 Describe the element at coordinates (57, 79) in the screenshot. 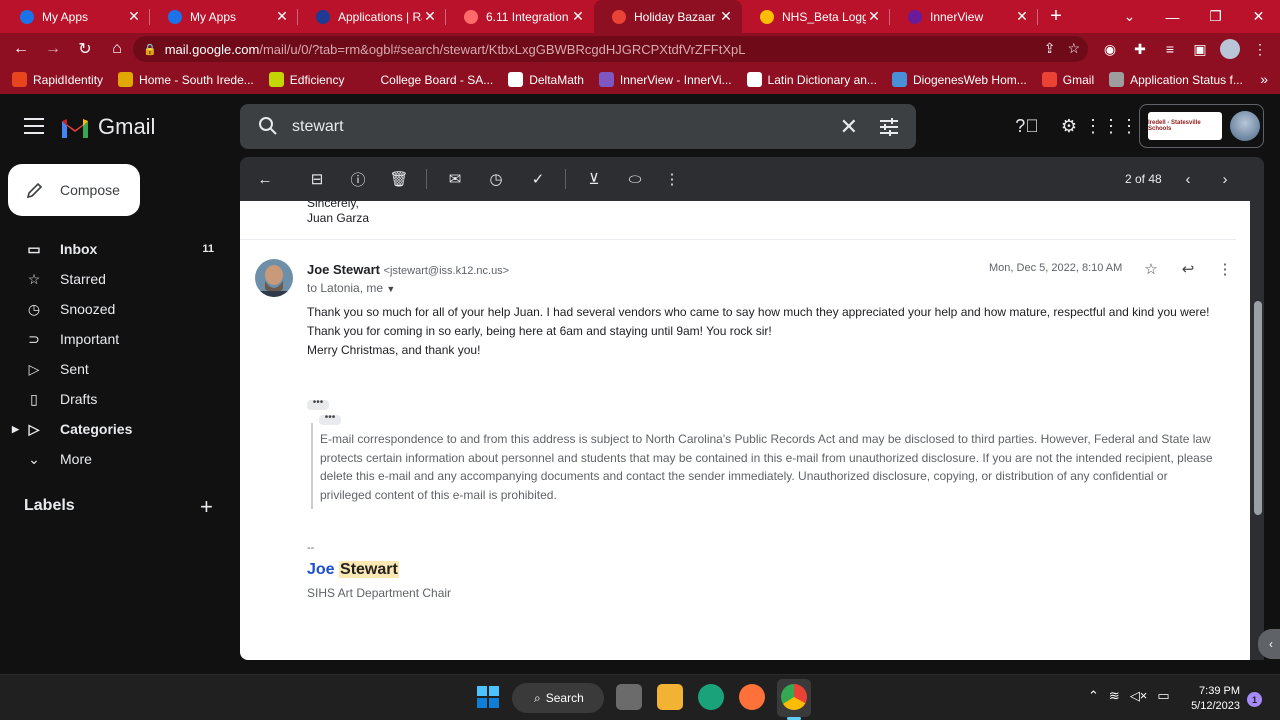

I see `bookmark-item: RapidIdentity` at that location.